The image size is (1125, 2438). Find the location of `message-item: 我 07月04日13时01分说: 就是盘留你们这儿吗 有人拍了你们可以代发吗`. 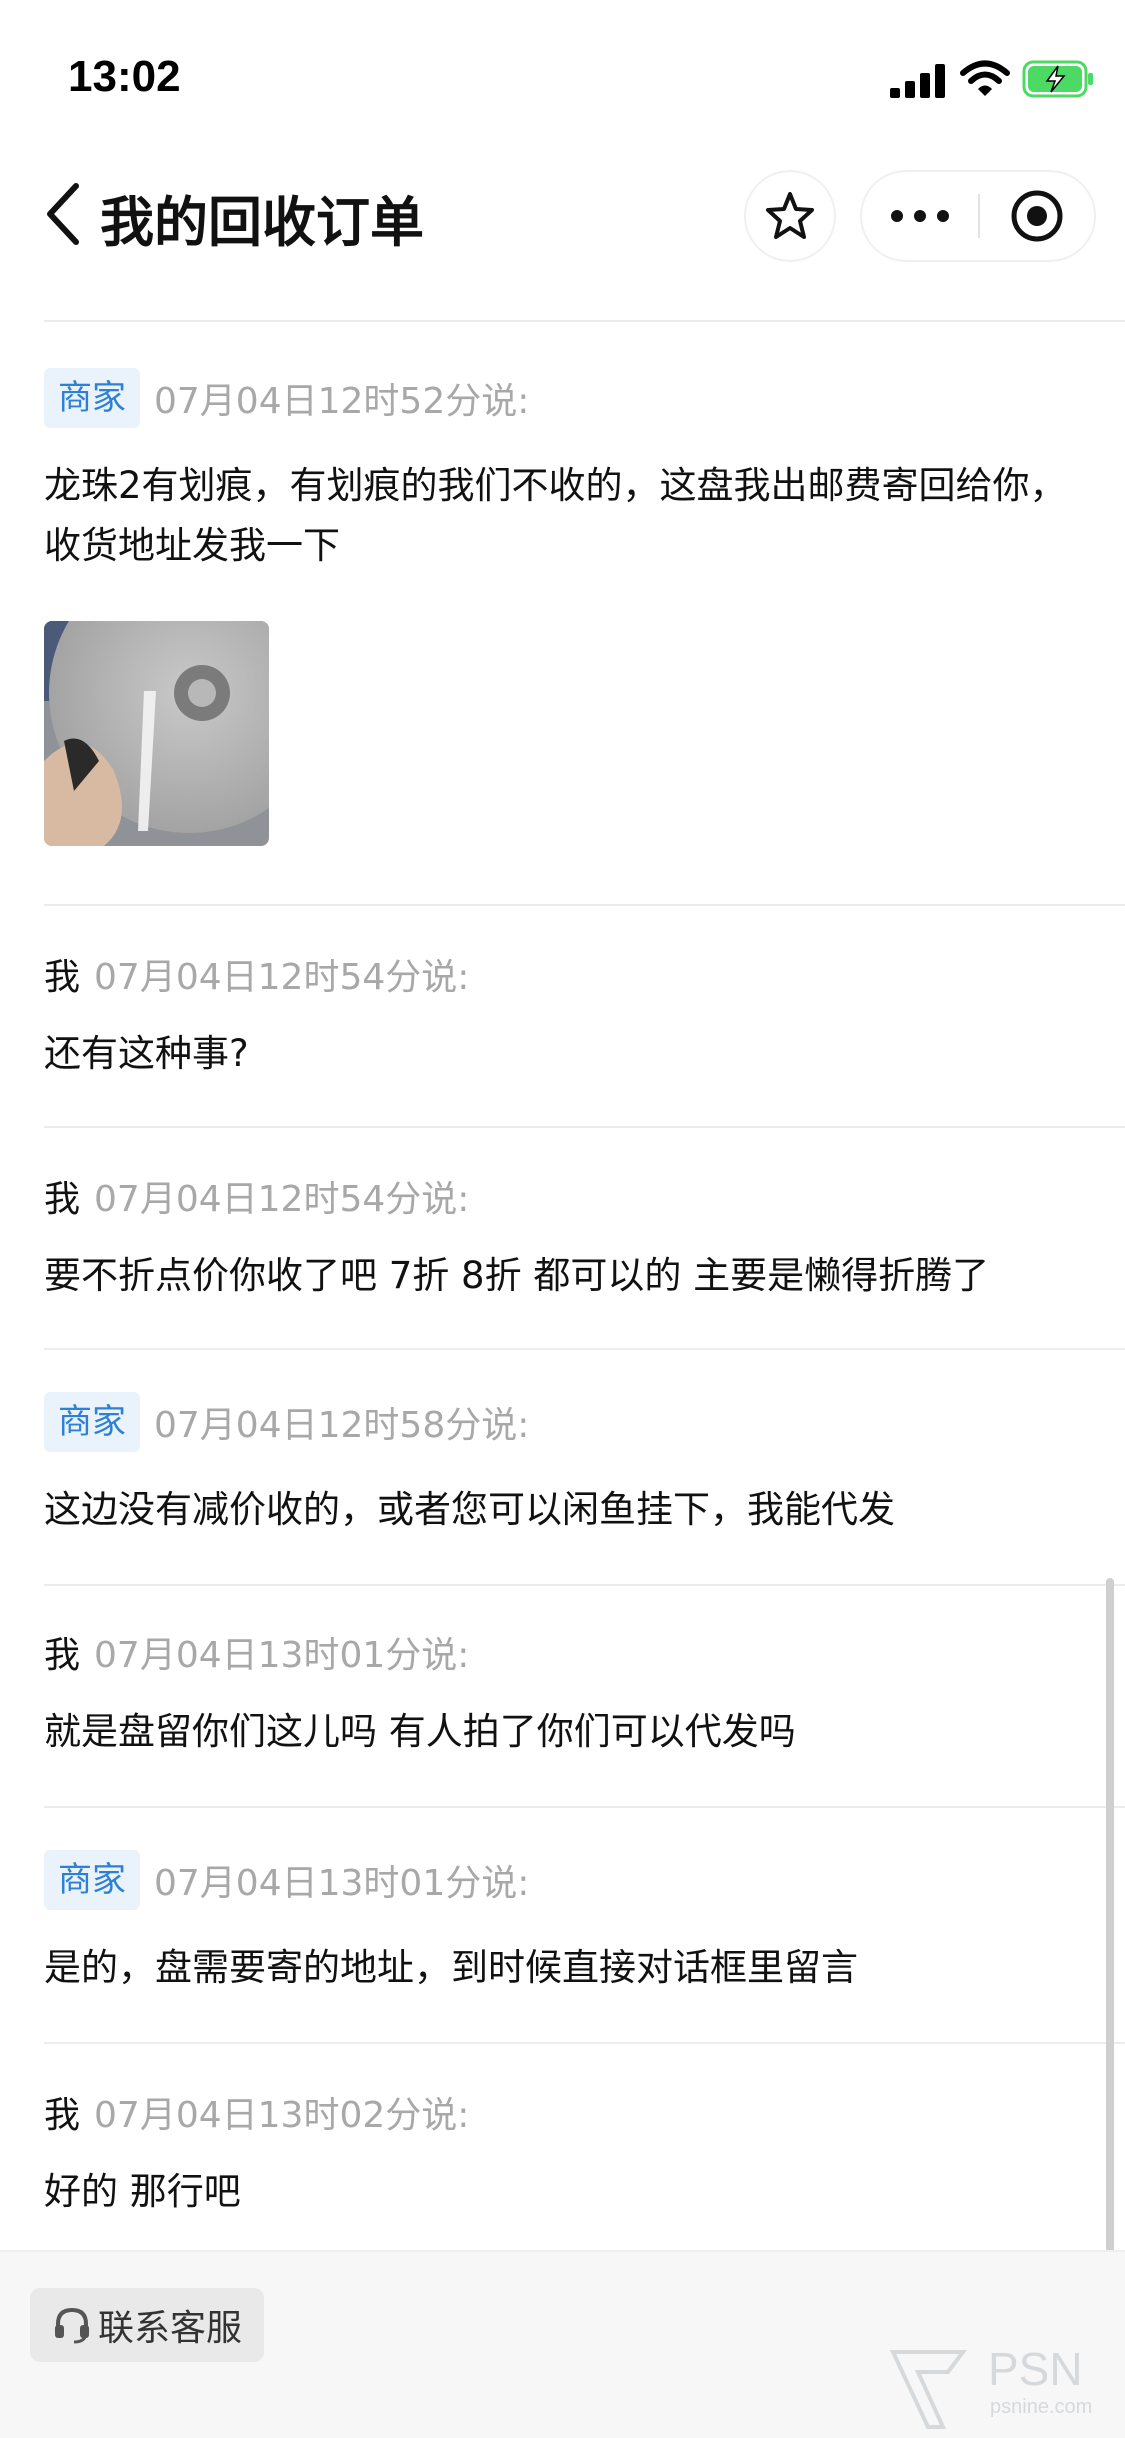

message-item: 我 07月04日13时01分说: 就是盘留你们这儿吗 有人拍了你们可以代发吗 is located at coordinates (584, 1712).